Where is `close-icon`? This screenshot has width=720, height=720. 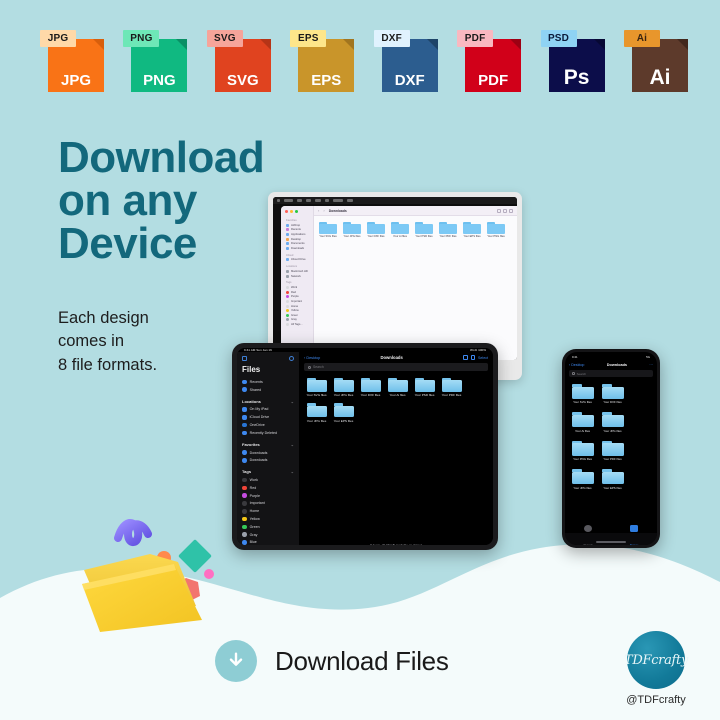 close-icon is located at coordinates (286, 211).